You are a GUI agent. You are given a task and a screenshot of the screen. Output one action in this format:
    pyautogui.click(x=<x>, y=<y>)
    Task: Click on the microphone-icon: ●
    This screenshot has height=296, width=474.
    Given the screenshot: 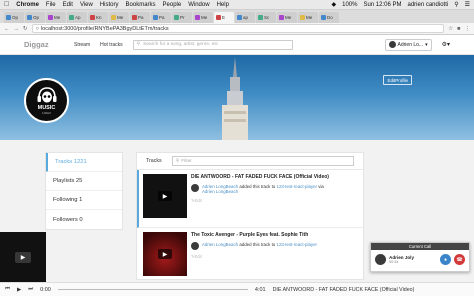 What is the action you would take?
    pyautogui.click(x=445, y=259)
    